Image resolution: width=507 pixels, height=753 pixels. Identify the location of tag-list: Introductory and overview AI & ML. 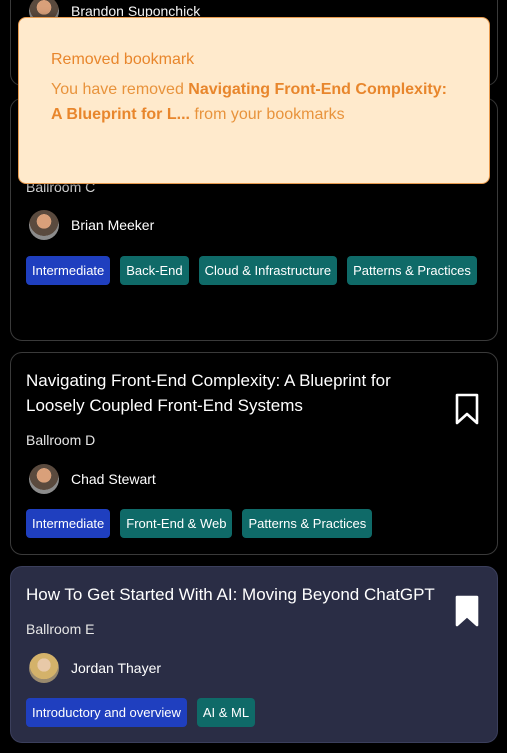
(256, 712).